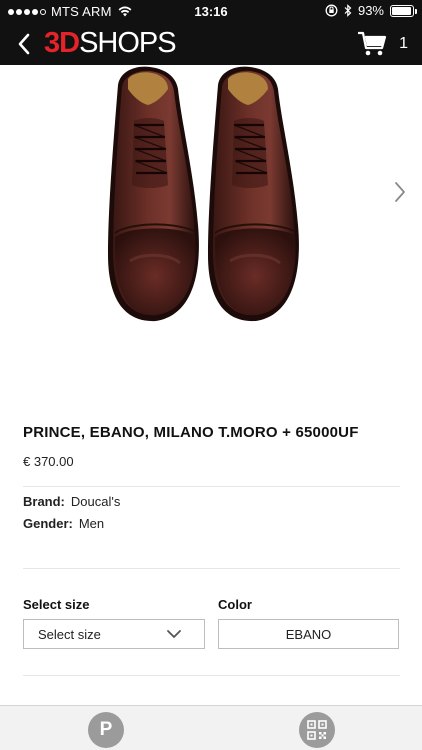 The width and height of the screenshot is (422, 750). Describe the element at coordinates (56, 604) in the screenshot. I see `size-label: Select size` at that location.